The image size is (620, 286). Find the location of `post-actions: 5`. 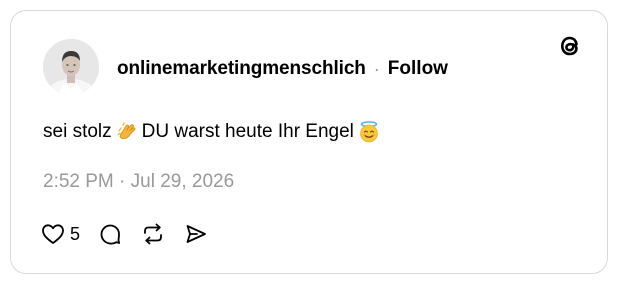

post-actions: 5 is located at coordinates (133, 234).